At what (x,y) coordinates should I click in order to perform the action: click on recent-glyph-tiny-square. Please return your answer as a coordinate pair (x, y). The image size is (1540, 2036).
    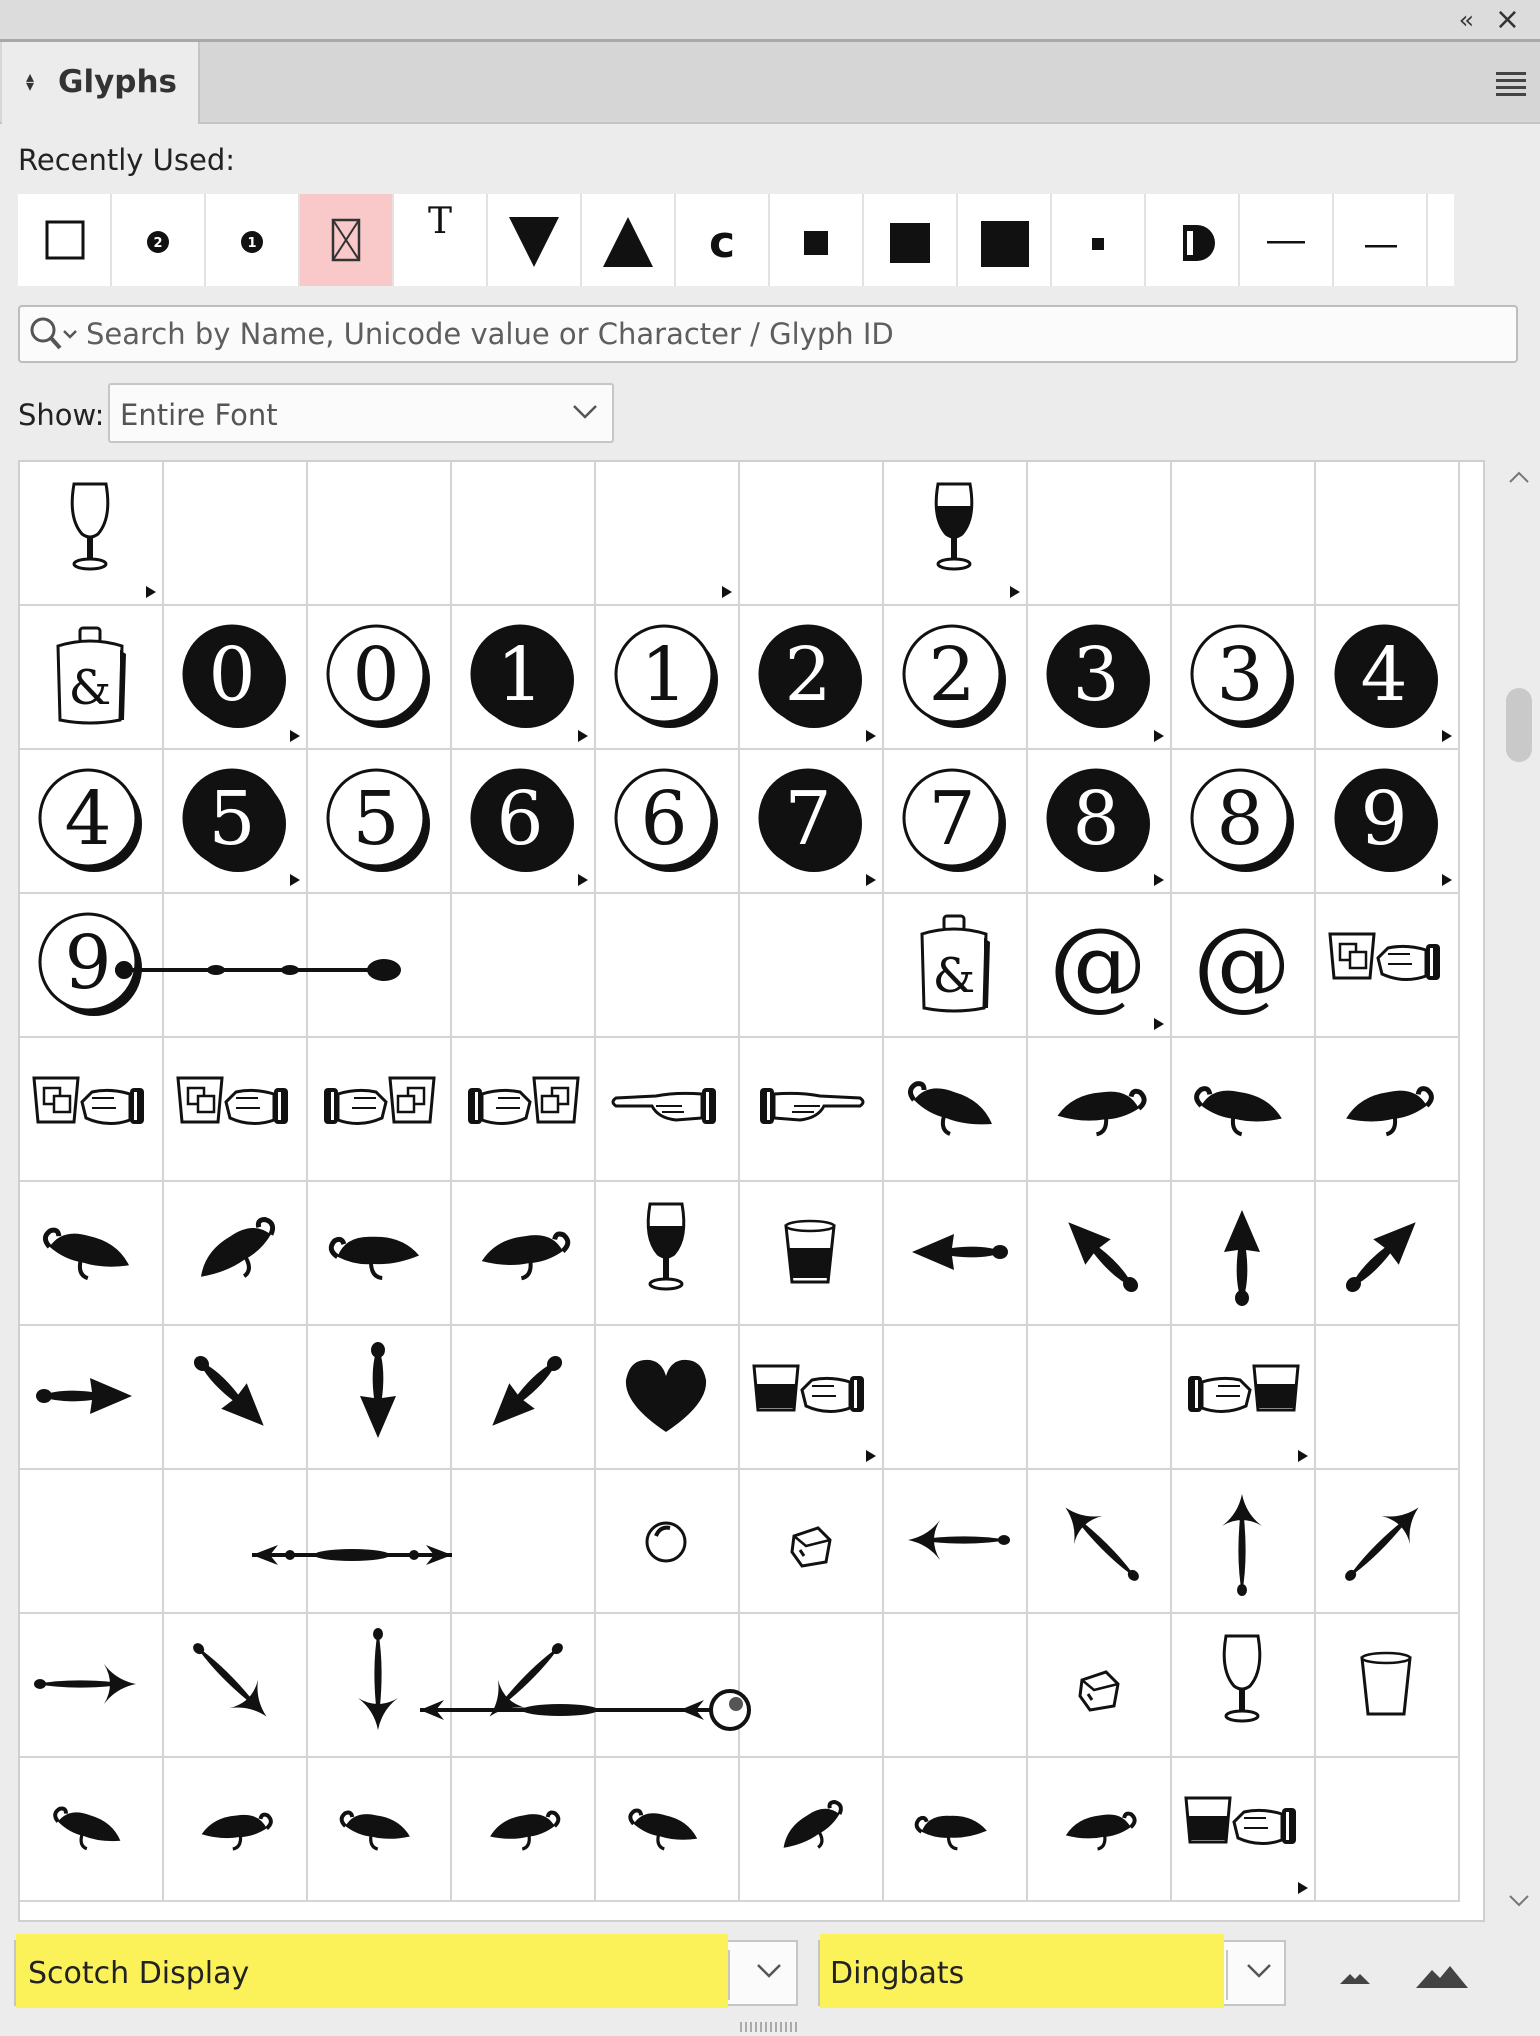
    Looking at the image, I should click on (1099, 240).